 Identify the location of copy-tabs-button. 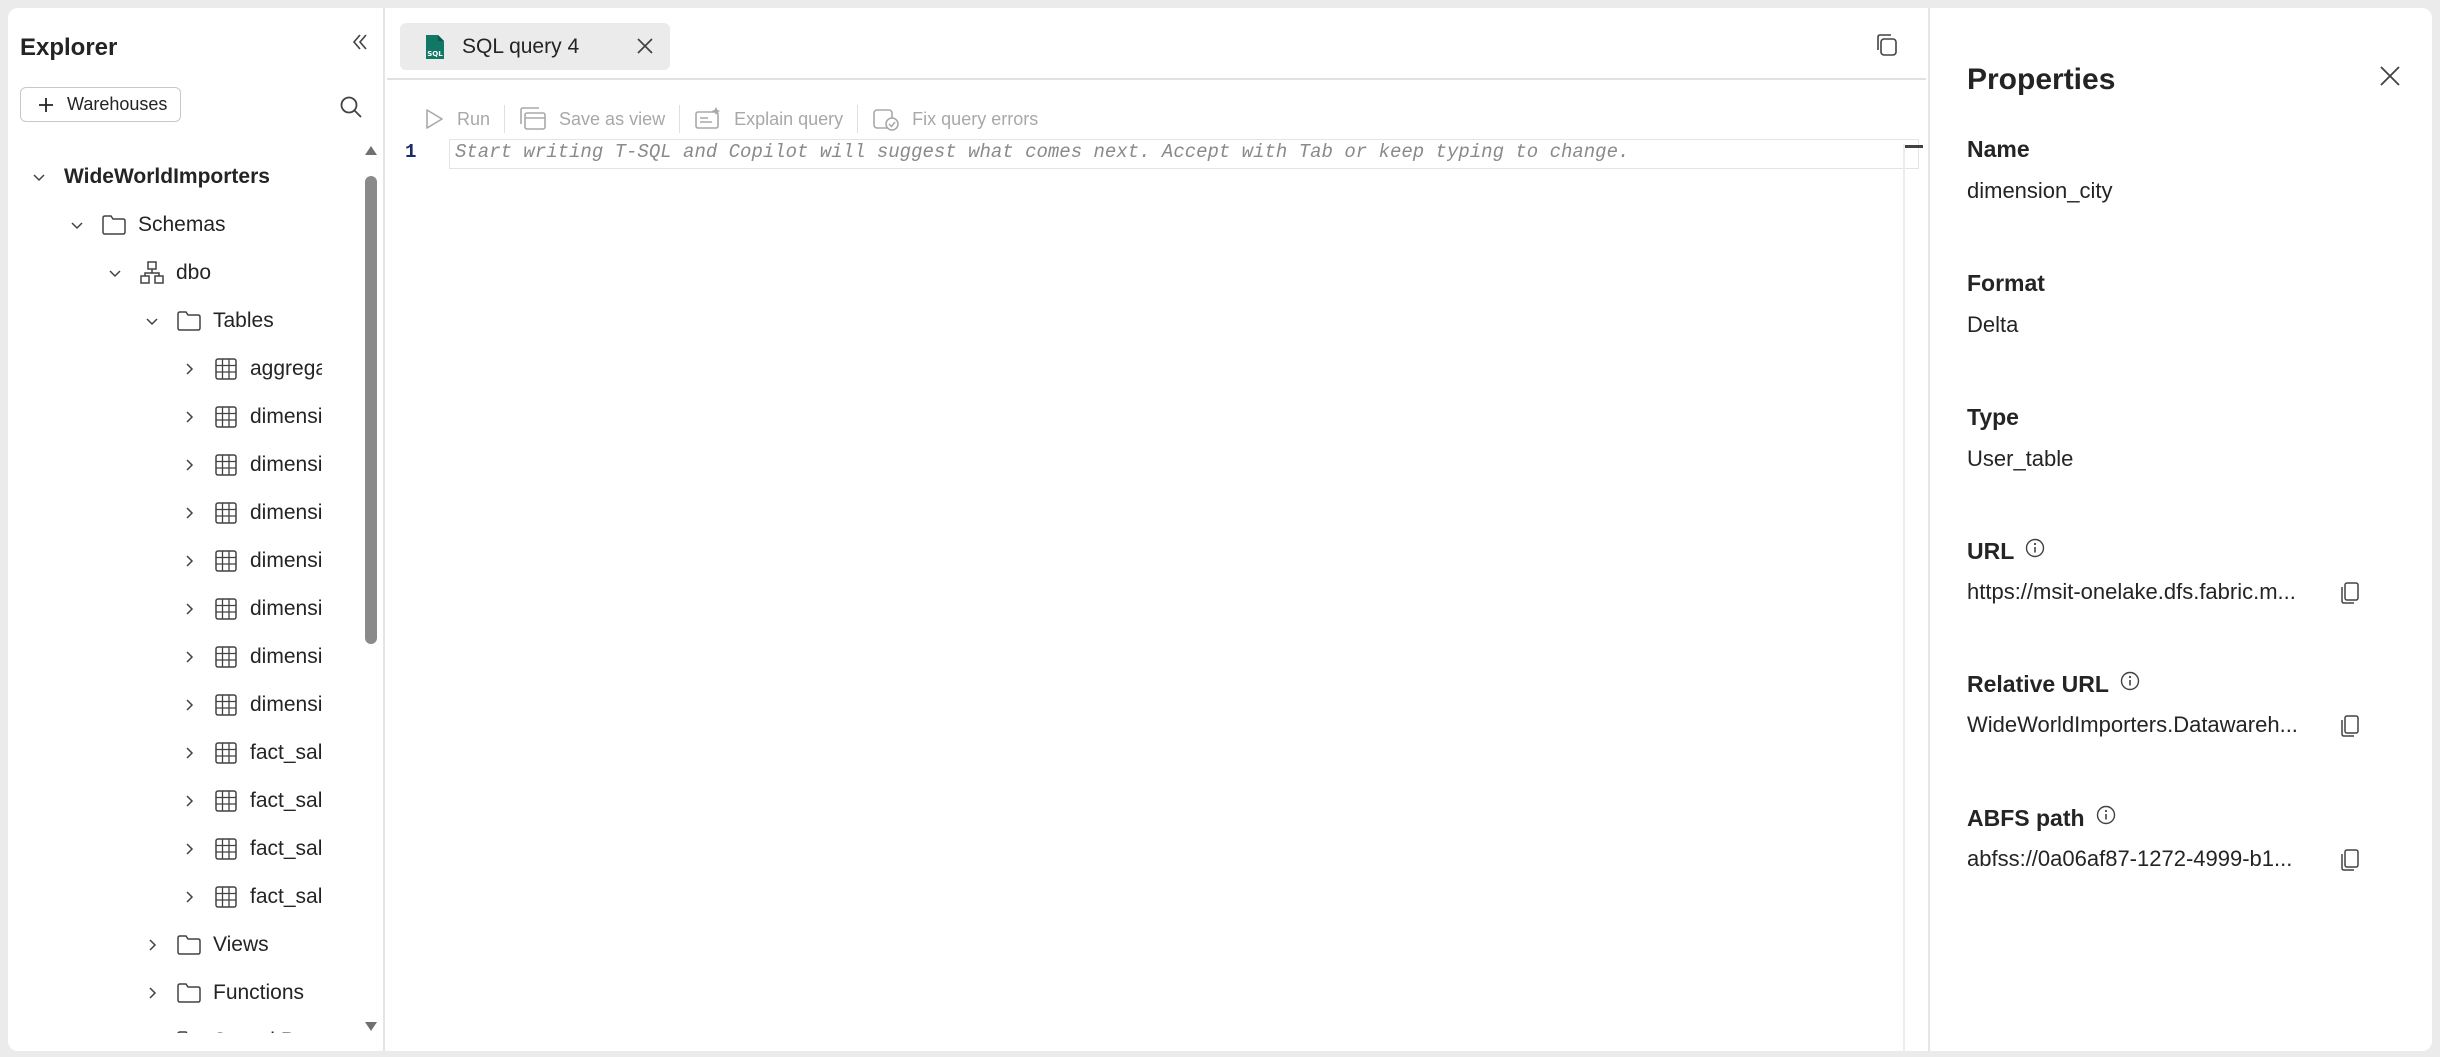
(1887, 45).